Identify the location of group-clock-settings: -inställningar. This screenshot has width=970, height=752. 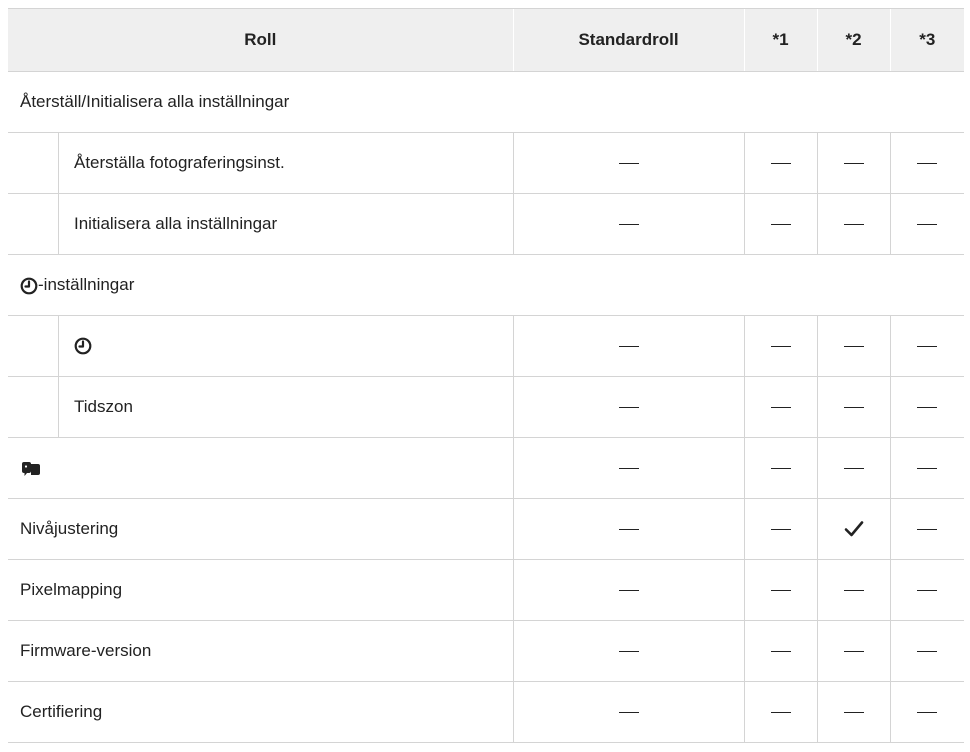
(486, 285).